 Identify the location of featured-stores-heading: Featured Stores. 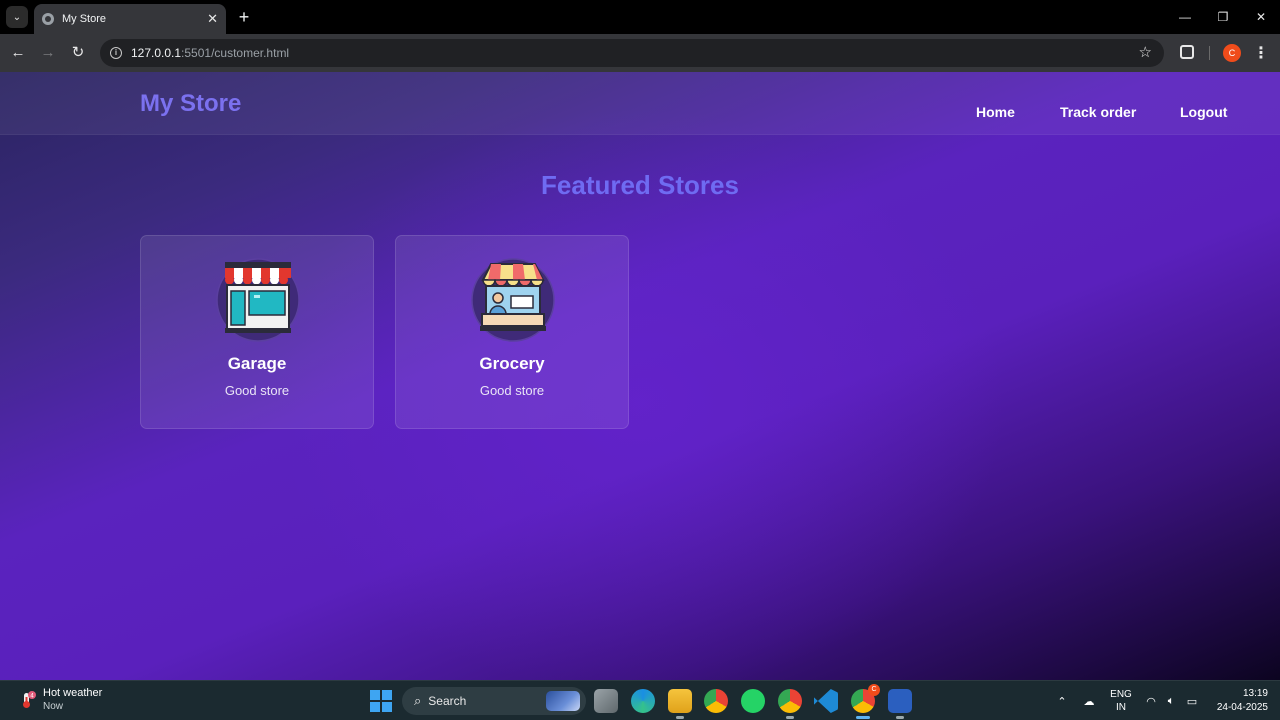
(640, 185).